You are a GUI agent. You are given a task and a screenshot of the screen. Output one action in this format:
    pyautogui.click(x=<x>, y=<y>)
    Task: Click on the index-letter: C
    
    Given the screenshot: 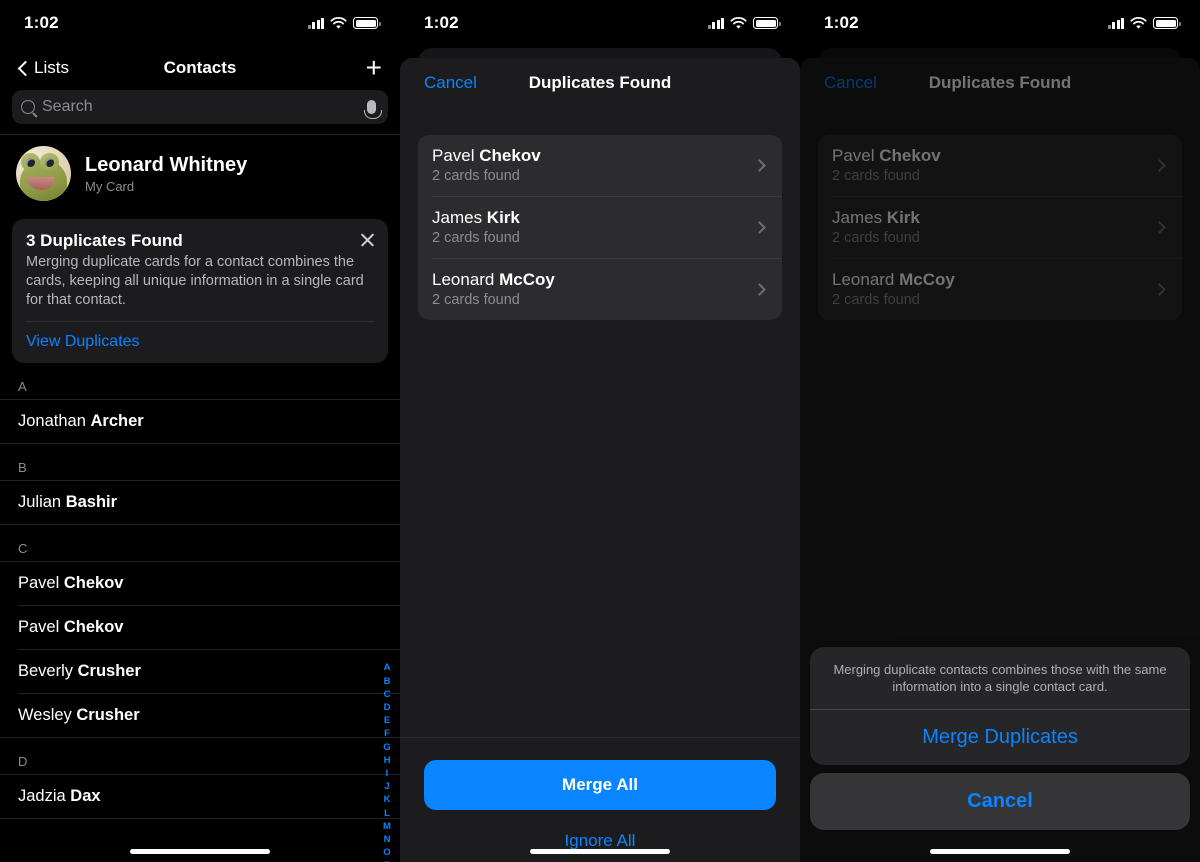 What is the action you would take?
    pyautogui.click(x=387, y=694)
    